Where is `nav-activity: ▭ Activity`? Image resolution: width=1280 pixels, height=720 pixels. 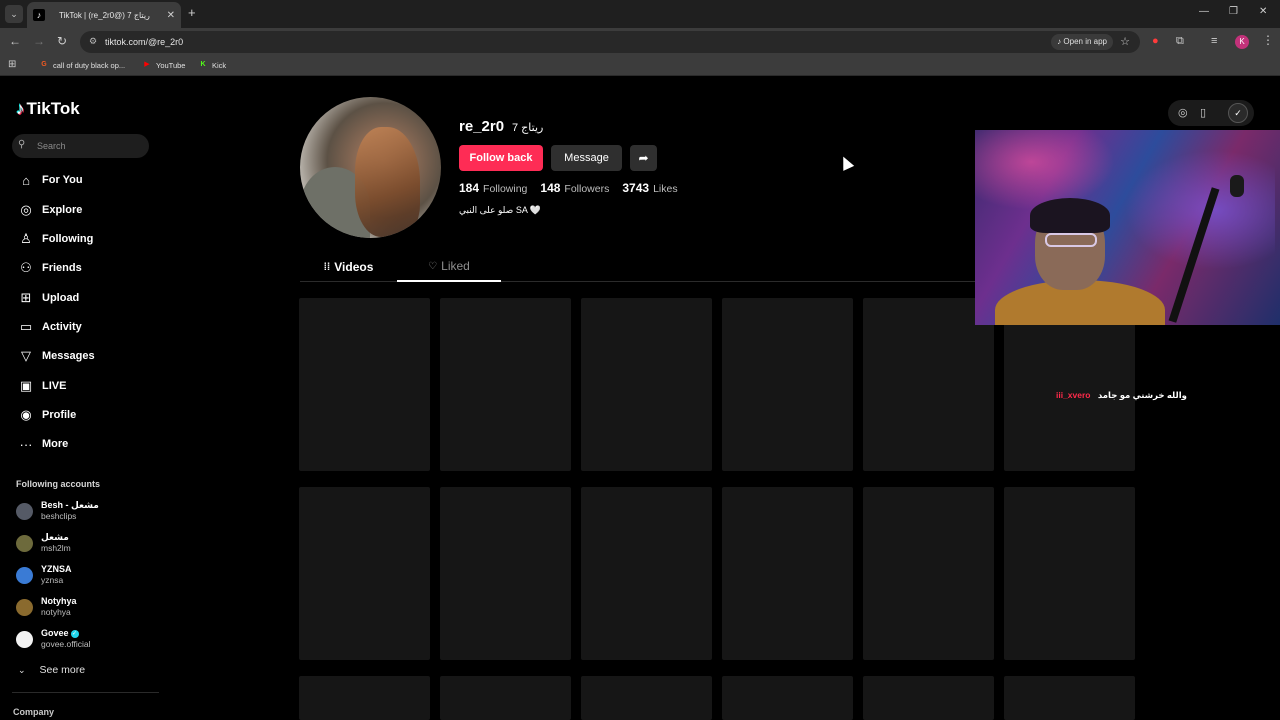
nav-activity: ▭ Activity is located at coordinates (49, 327).